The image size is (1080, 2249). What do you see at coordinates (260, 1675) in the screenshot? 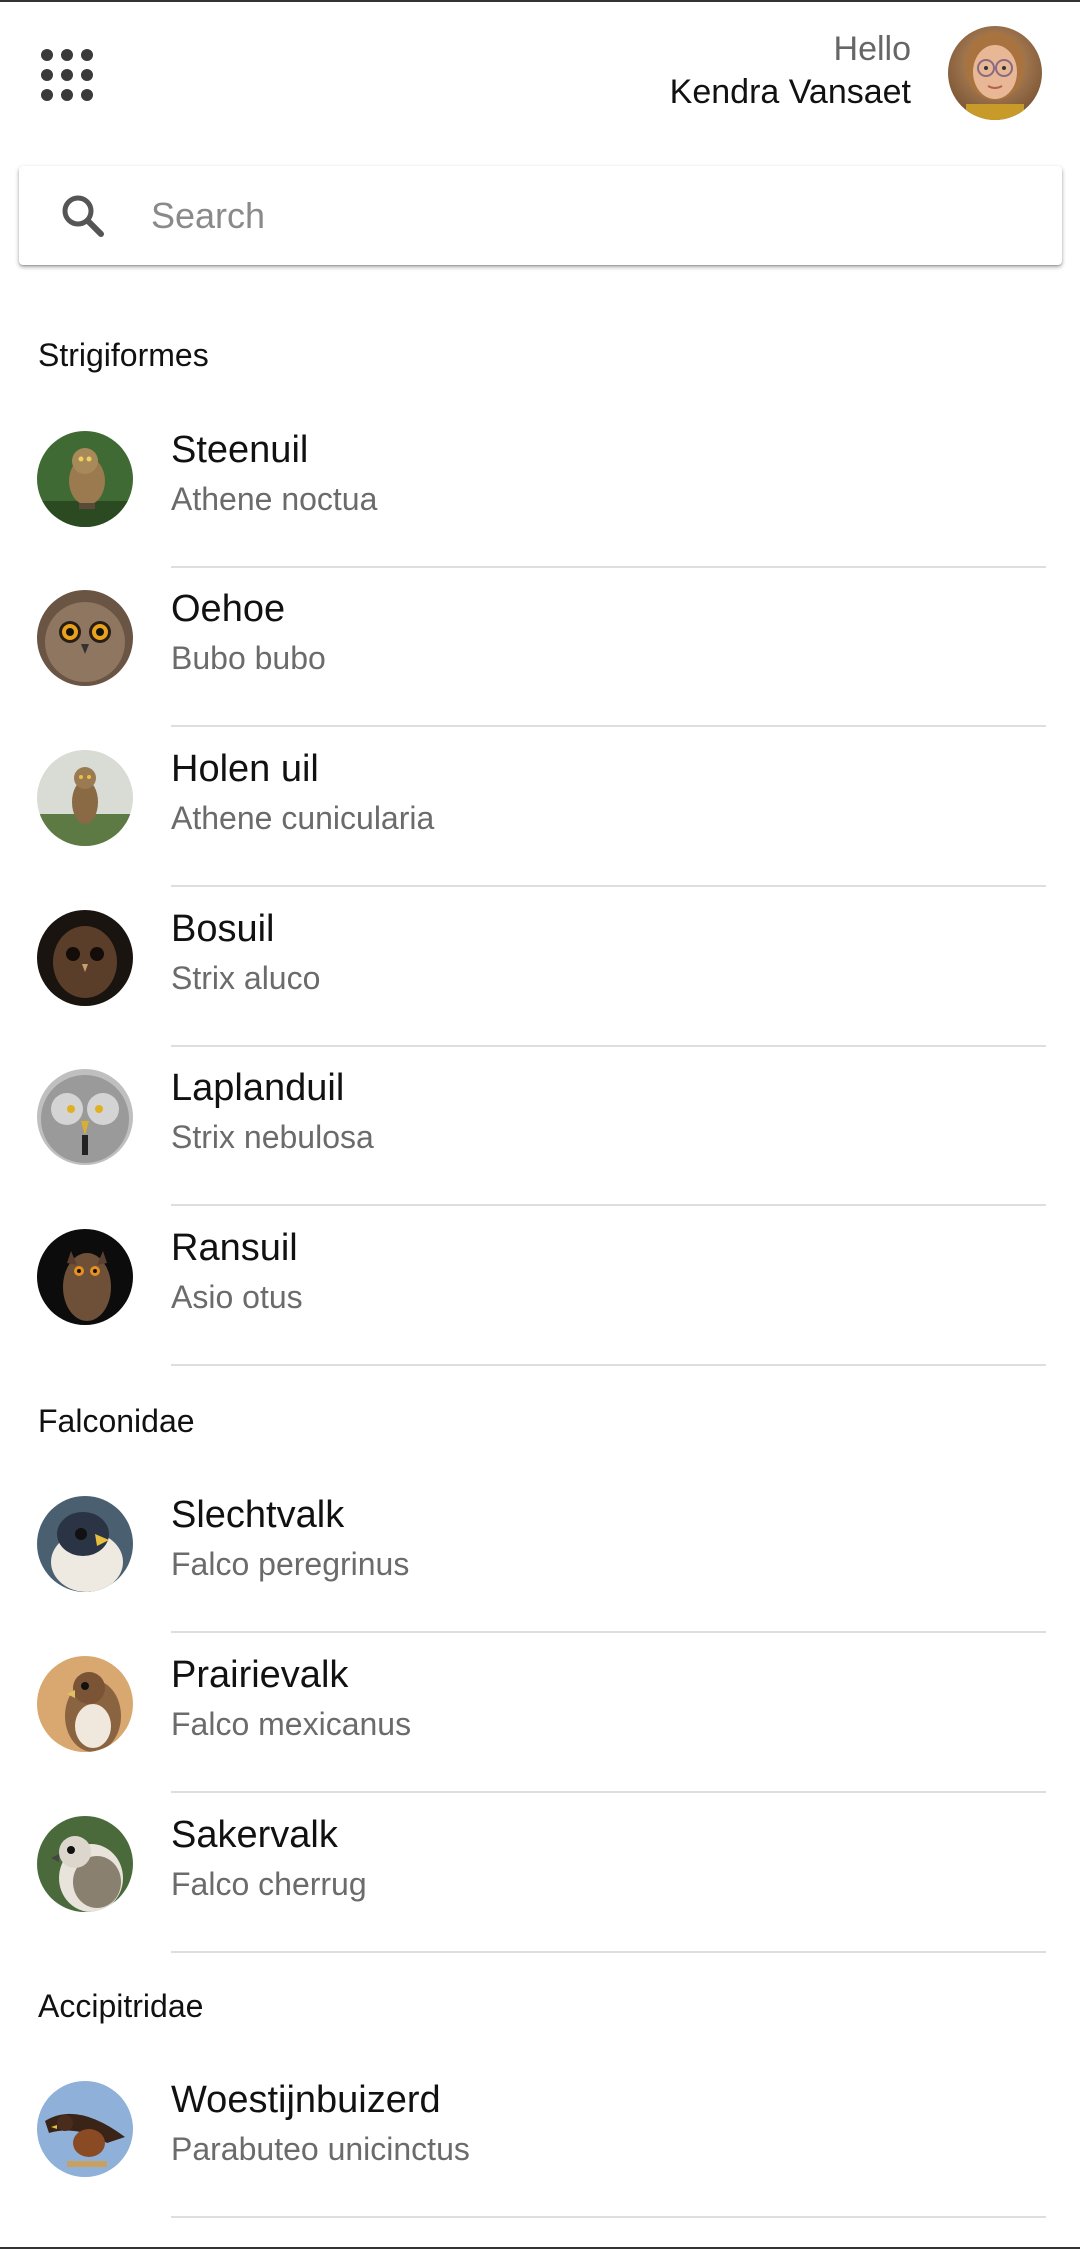
I see `item-name: Prairievalk` at bounding box center [260, 1675].